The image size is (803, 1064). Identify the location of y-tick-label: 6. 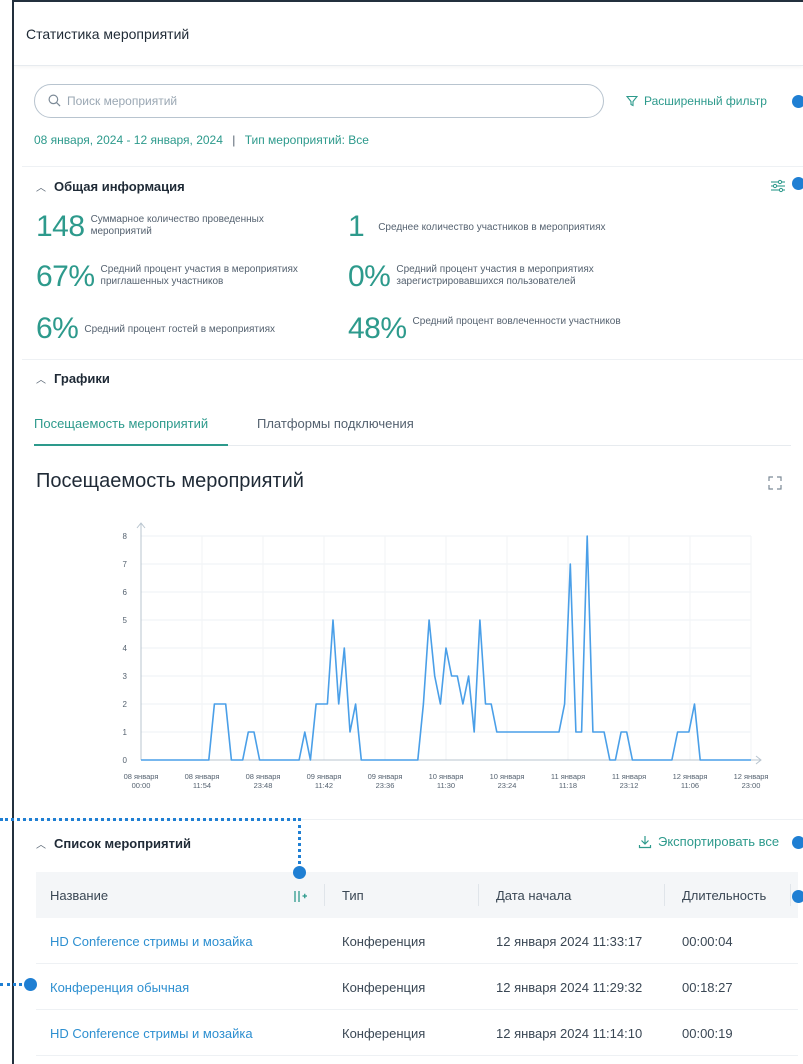
(125, 592).